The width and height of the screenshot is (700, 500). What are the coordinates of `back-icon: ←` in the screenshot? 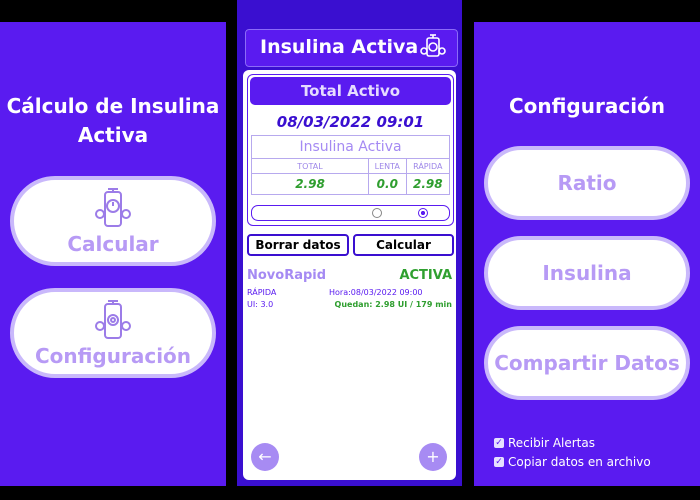 It's located at (265, 456).